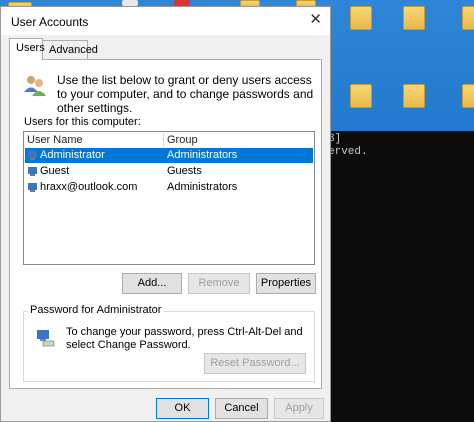  I want to click on title-bar: User Accounts ✕, so click(165, 21).